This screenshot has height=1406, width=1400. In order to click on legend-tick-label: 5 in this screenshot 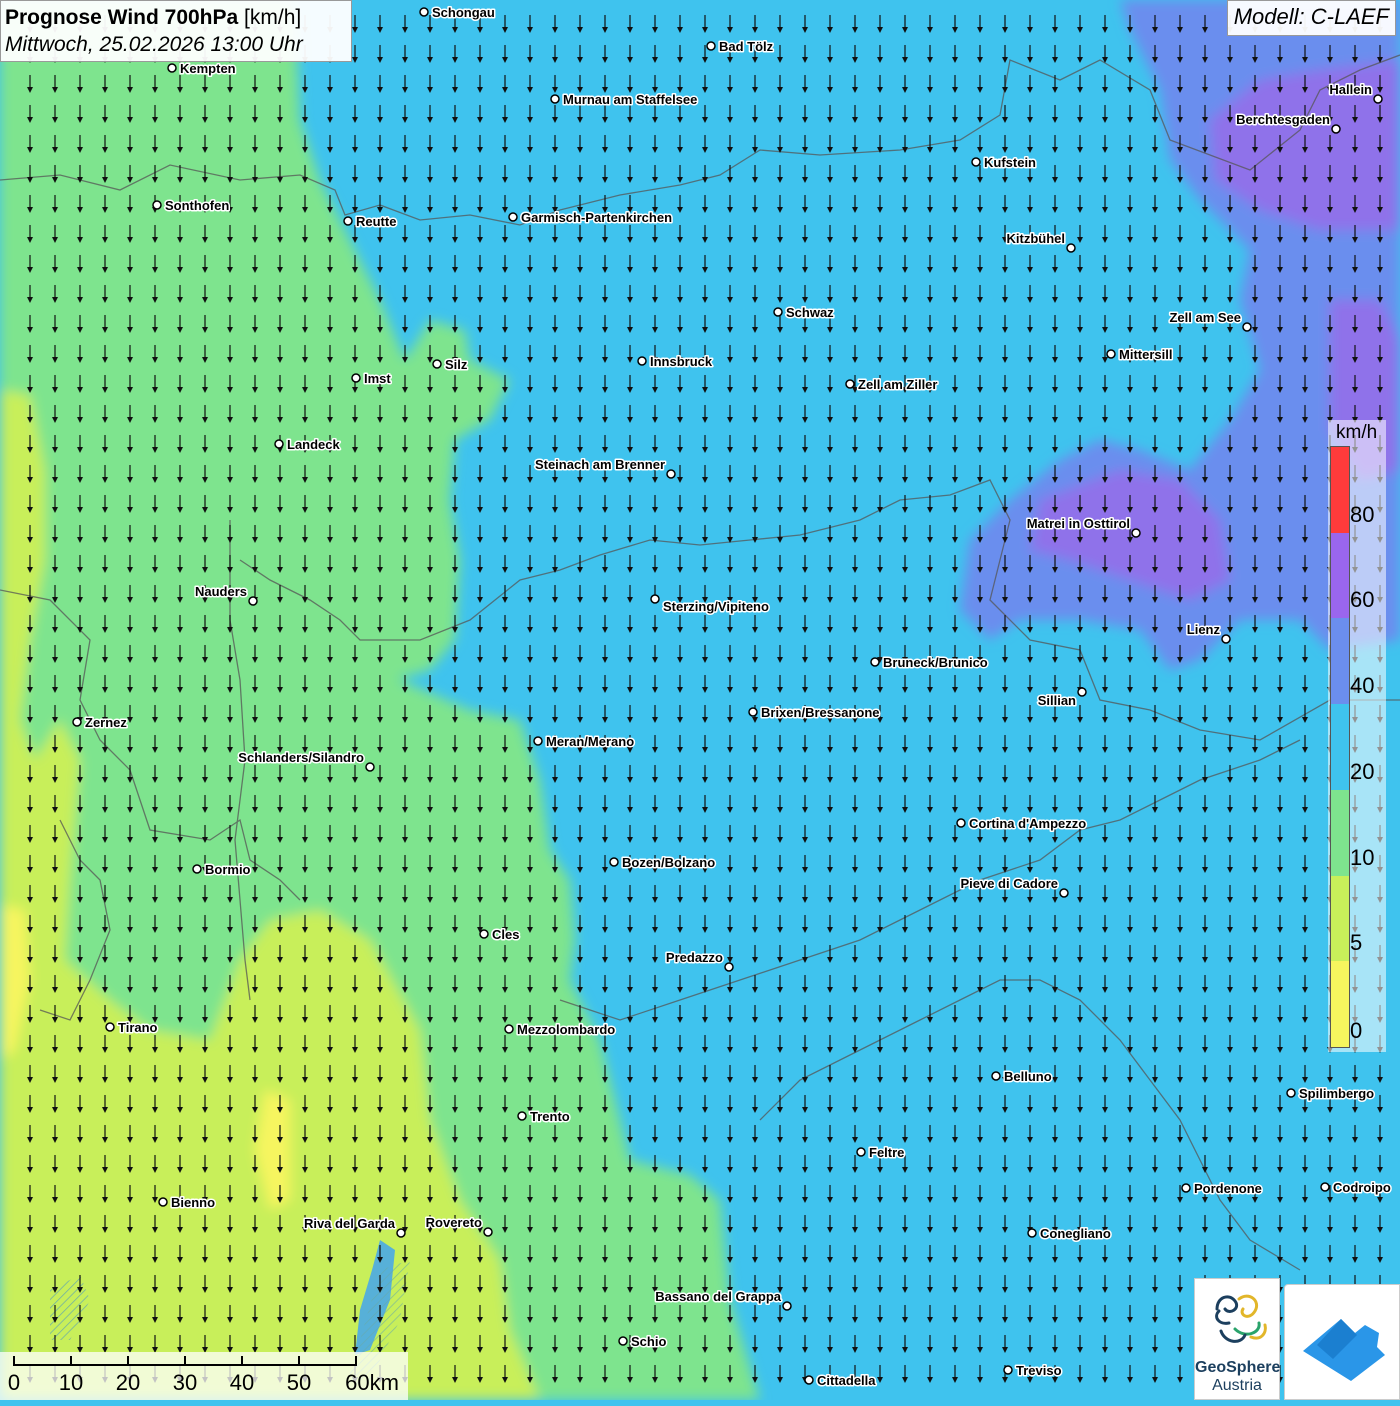, I will do `click(1356, 943)`.